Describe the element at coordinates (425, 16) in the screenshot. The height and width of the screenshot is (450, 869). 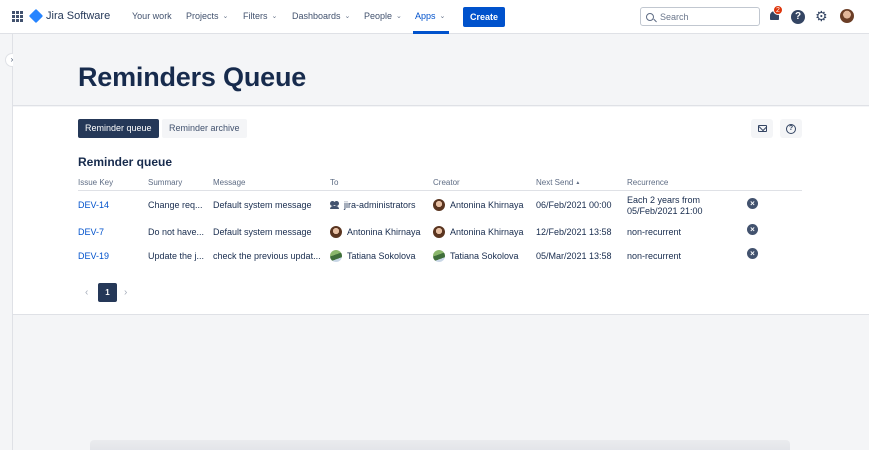
I see `nav-label: Apps` at that location.